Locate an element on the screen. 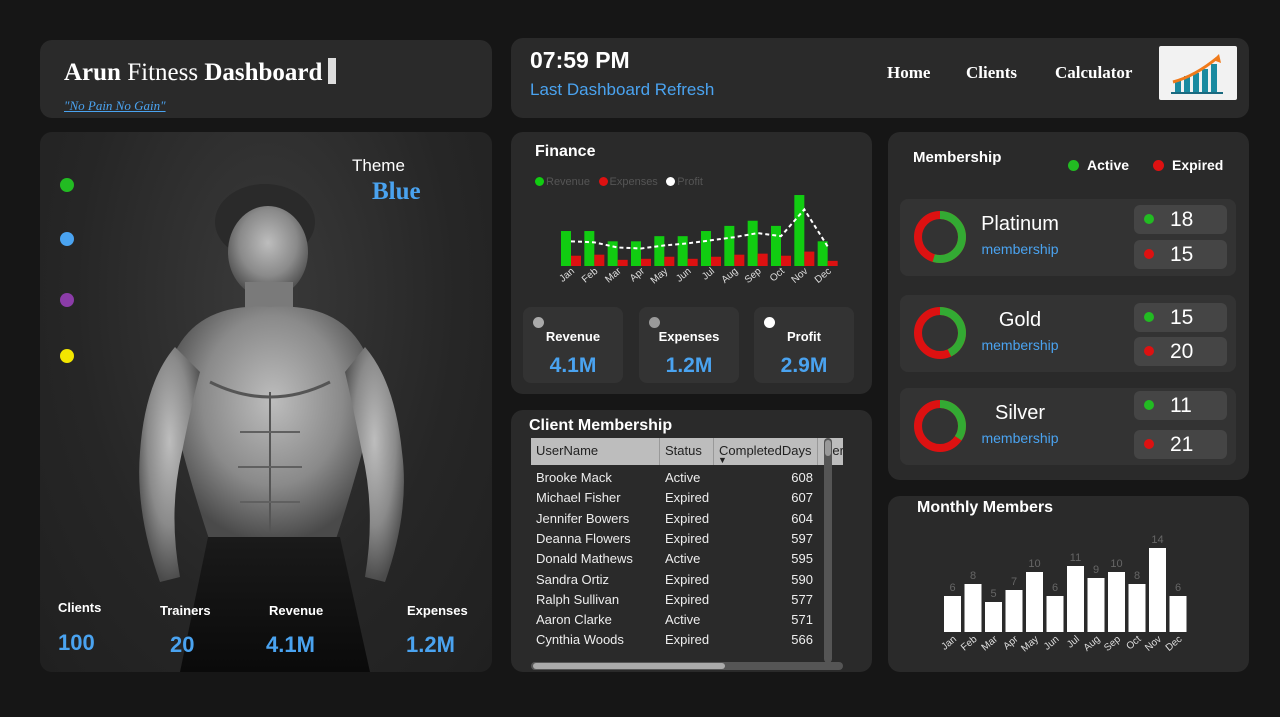 The height and width of the screenshot is (717, 1280). x-tick-label: Aug is located at coordinates (730, 276).